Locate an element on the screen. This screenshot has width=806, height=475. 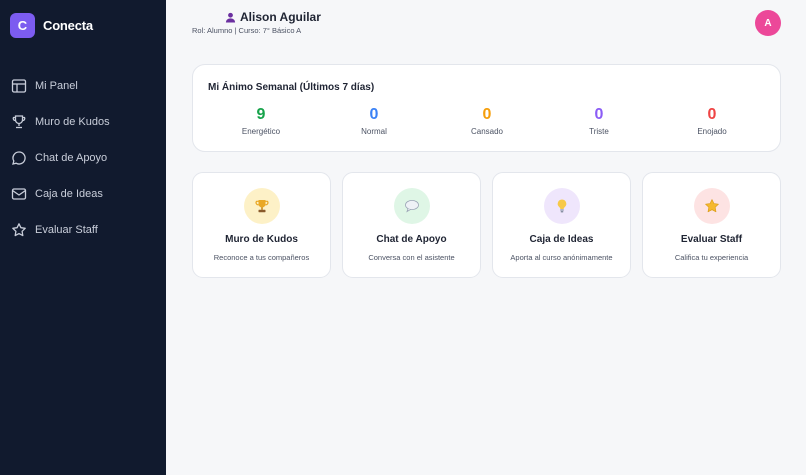
tile-description: Conversa con el asistente is located at coordinates (411, 257).